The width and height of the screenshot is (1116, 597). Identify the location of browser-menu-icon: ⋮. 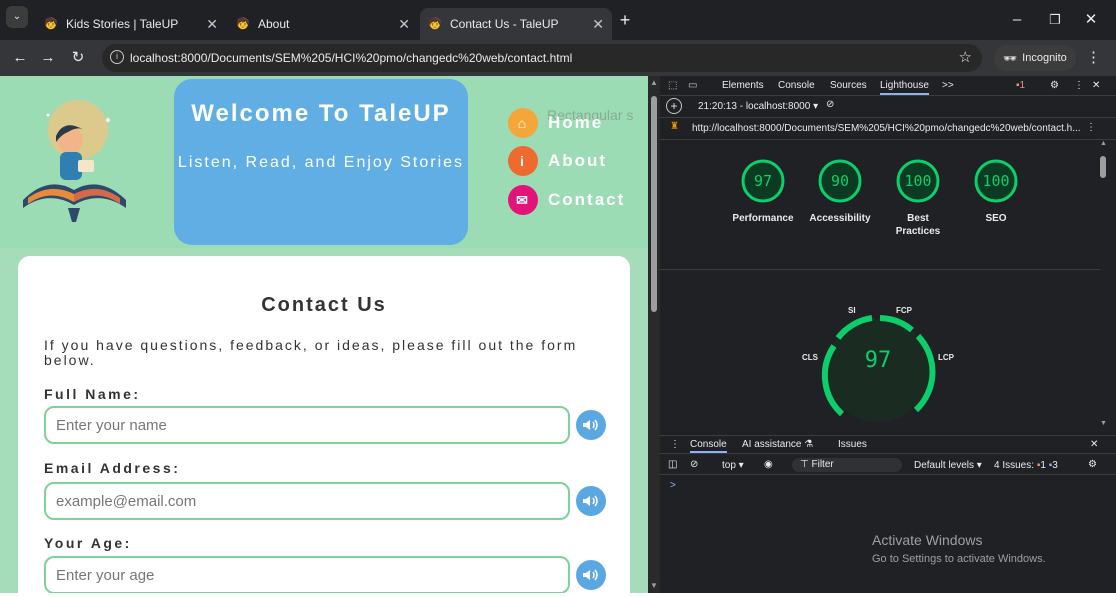
(1093, 57).